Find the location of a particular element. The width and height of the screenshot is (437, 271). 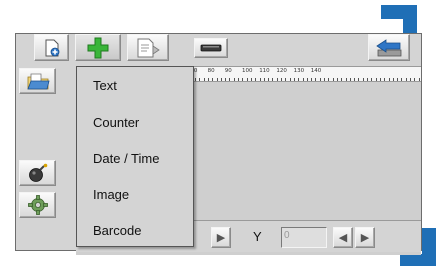

minus-icon is located at coordinates (211, 48).